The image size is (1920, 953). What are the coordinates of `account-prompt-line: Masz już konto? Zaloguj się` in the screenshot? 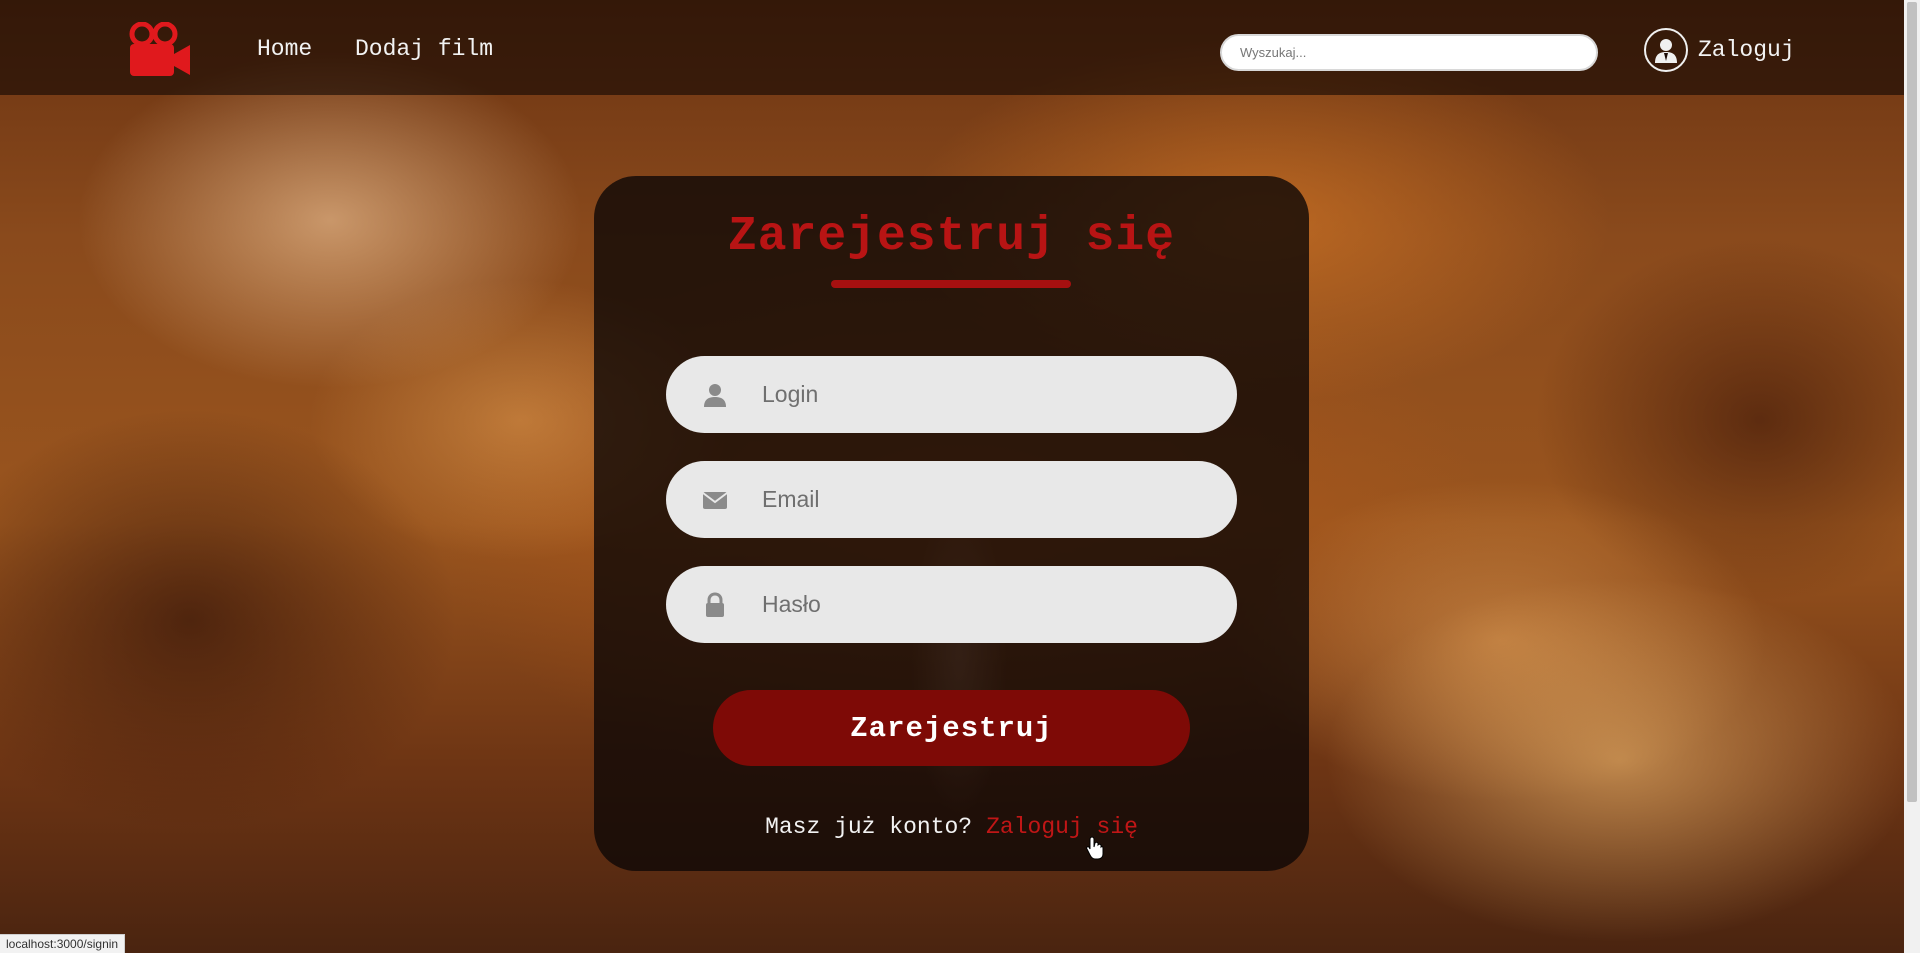 It's located at (951, 827).